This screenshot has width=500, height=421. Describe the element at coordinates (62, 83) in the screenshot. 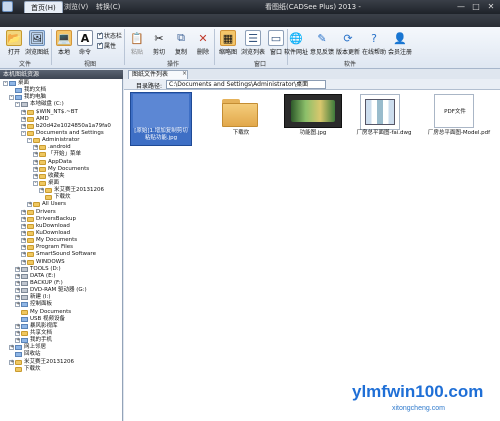

I see `tree-item: - 桌面` at that location.